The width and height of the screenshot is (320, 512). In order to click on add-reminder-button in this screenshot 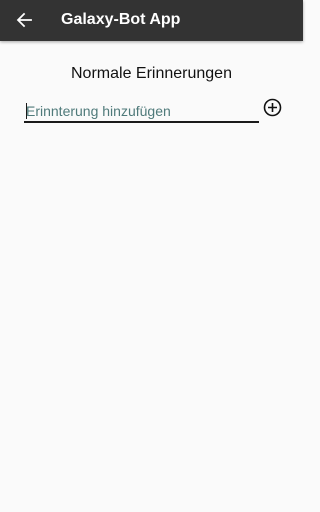, I will do `click(272, 107)`.